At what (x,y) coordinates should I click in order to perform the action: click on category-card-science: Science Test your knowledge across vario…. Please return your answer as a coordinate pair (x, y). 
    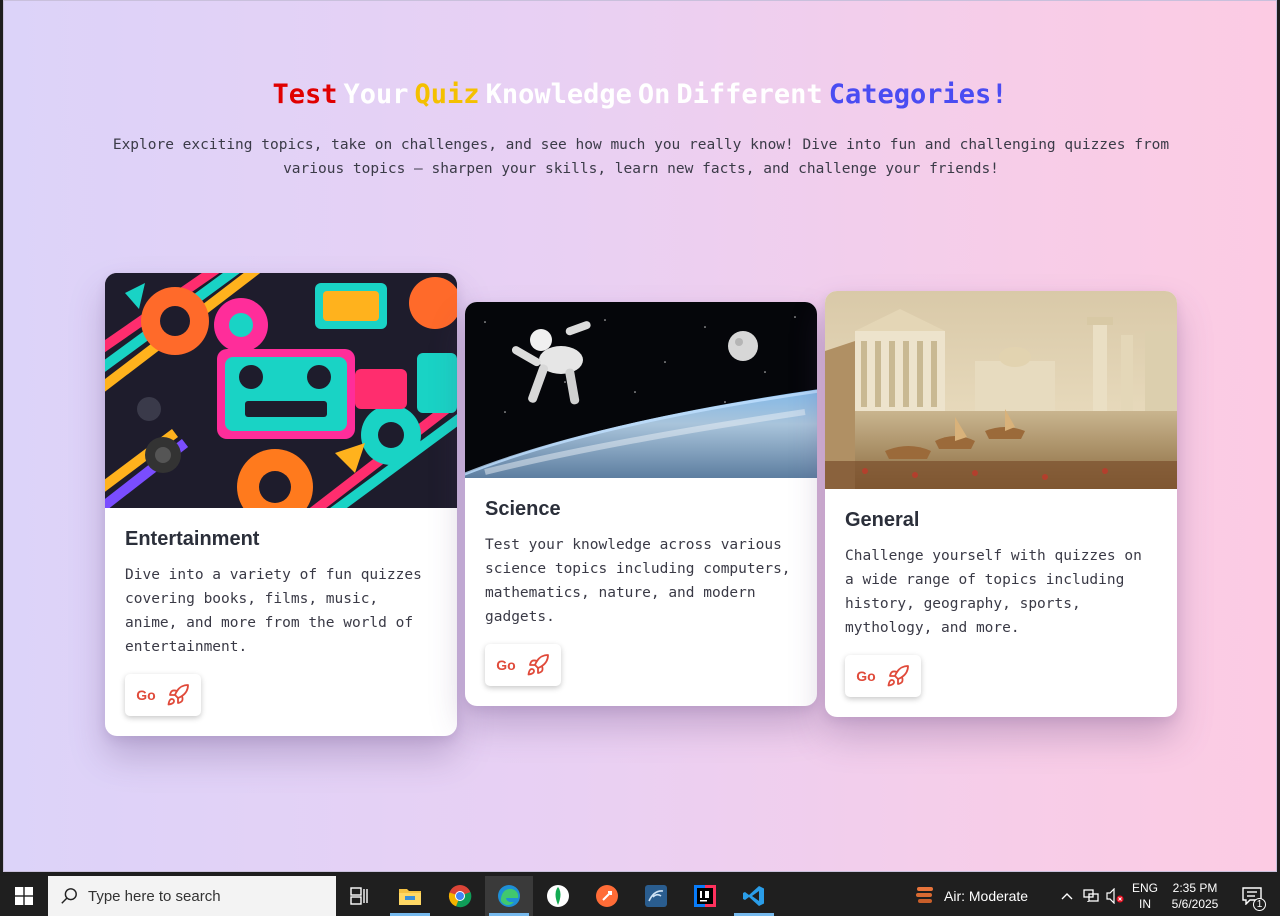
    Looking at the image, I should click on (641, 504).